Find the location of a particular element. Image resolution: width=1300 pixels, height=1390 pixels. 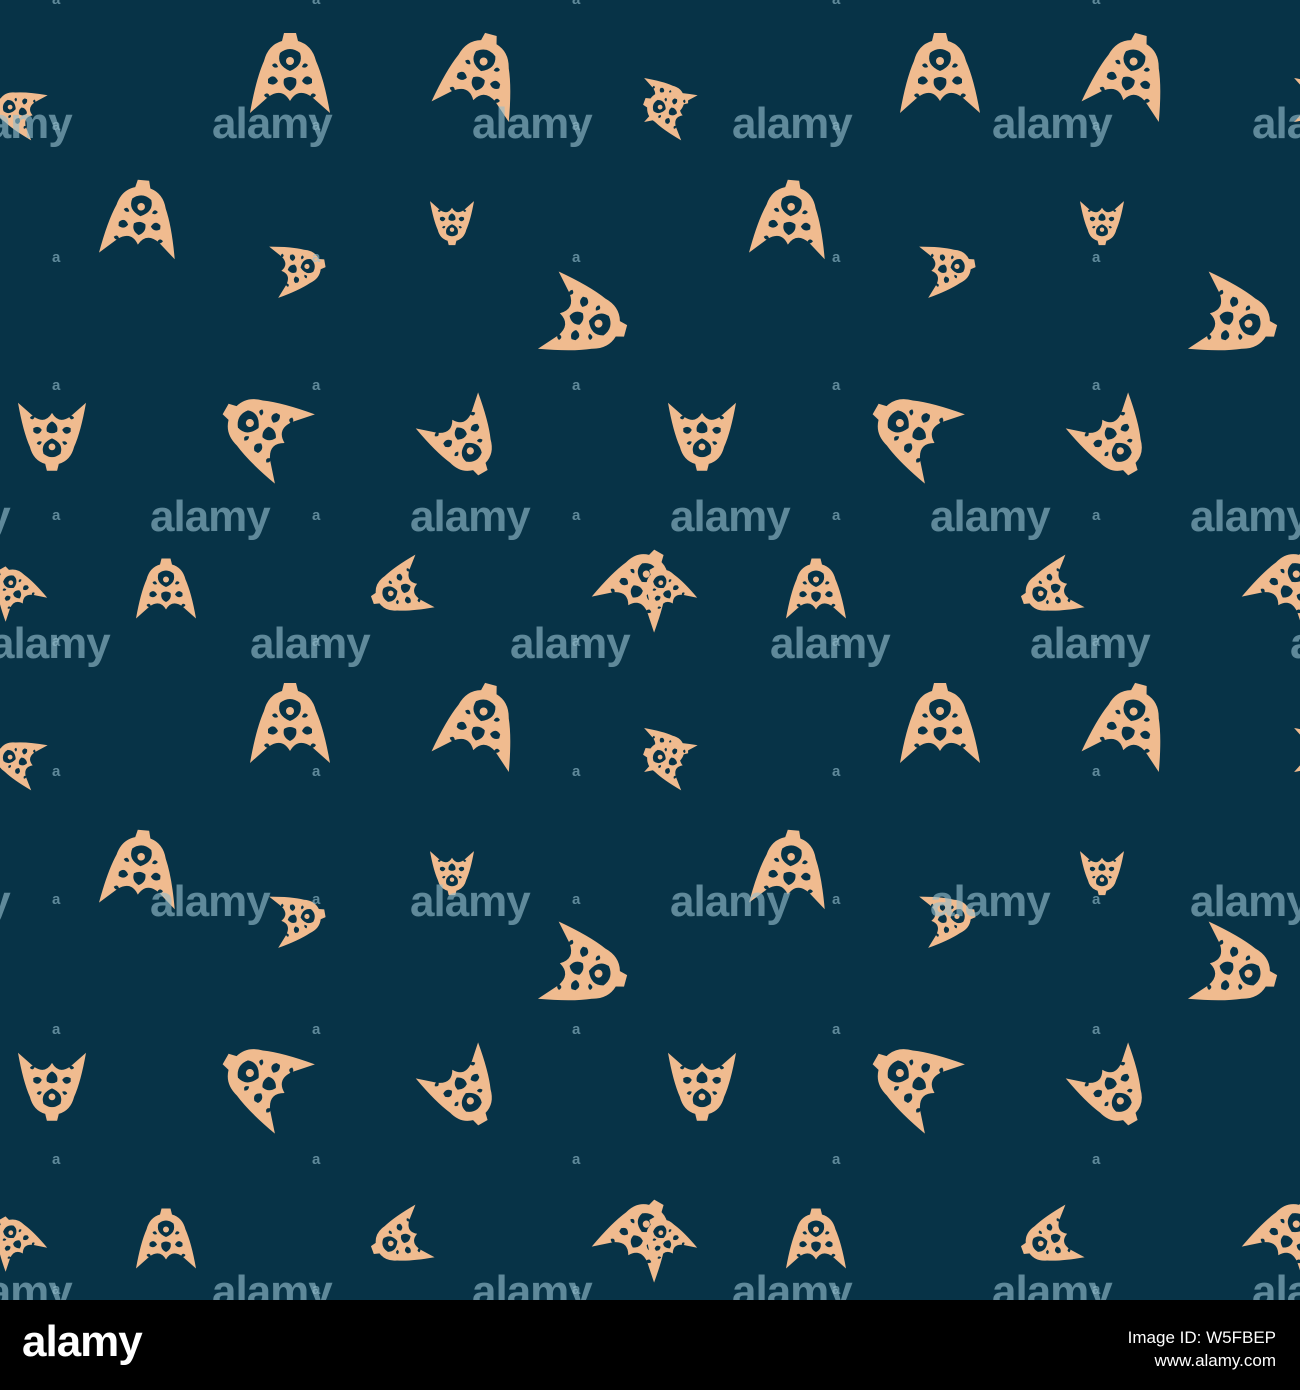

footer-bar: alamy Image ID: W5FBEP www.alamy.com is located at coordinates (650, 1345).